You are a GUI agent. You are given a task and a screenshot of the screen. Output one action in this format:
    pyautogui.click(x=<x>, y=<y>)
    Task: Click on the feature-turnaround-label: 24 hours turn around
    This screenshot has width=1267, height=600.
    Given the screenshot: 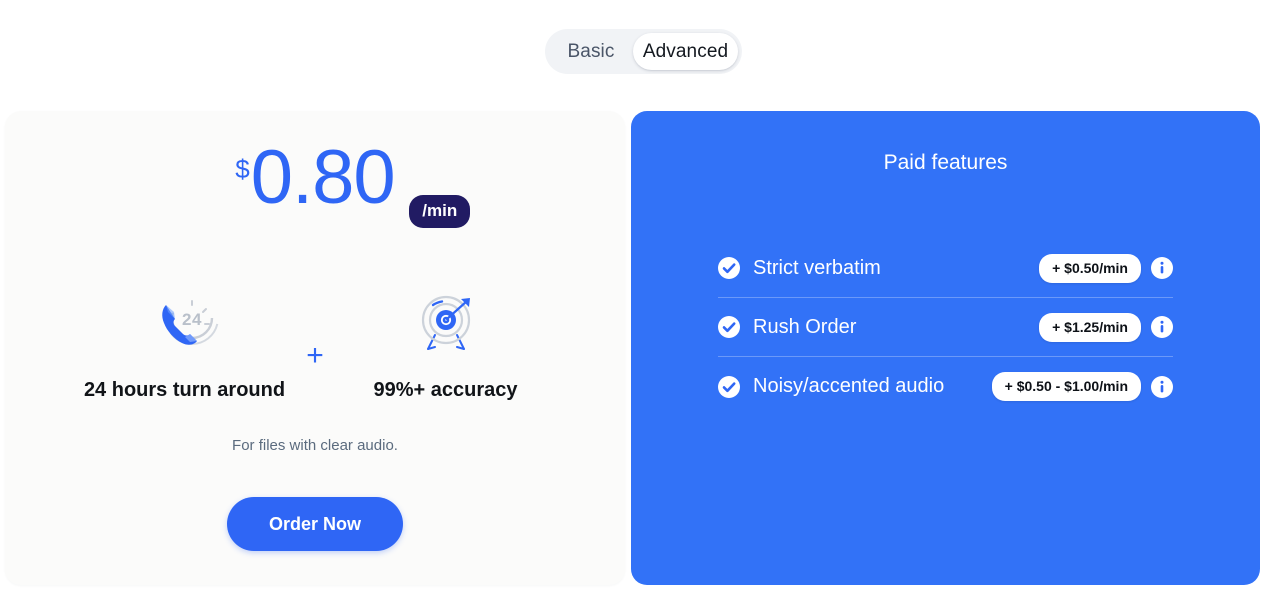 What is the action you would take?
    pyautogui.click(x=184, y=390)
    